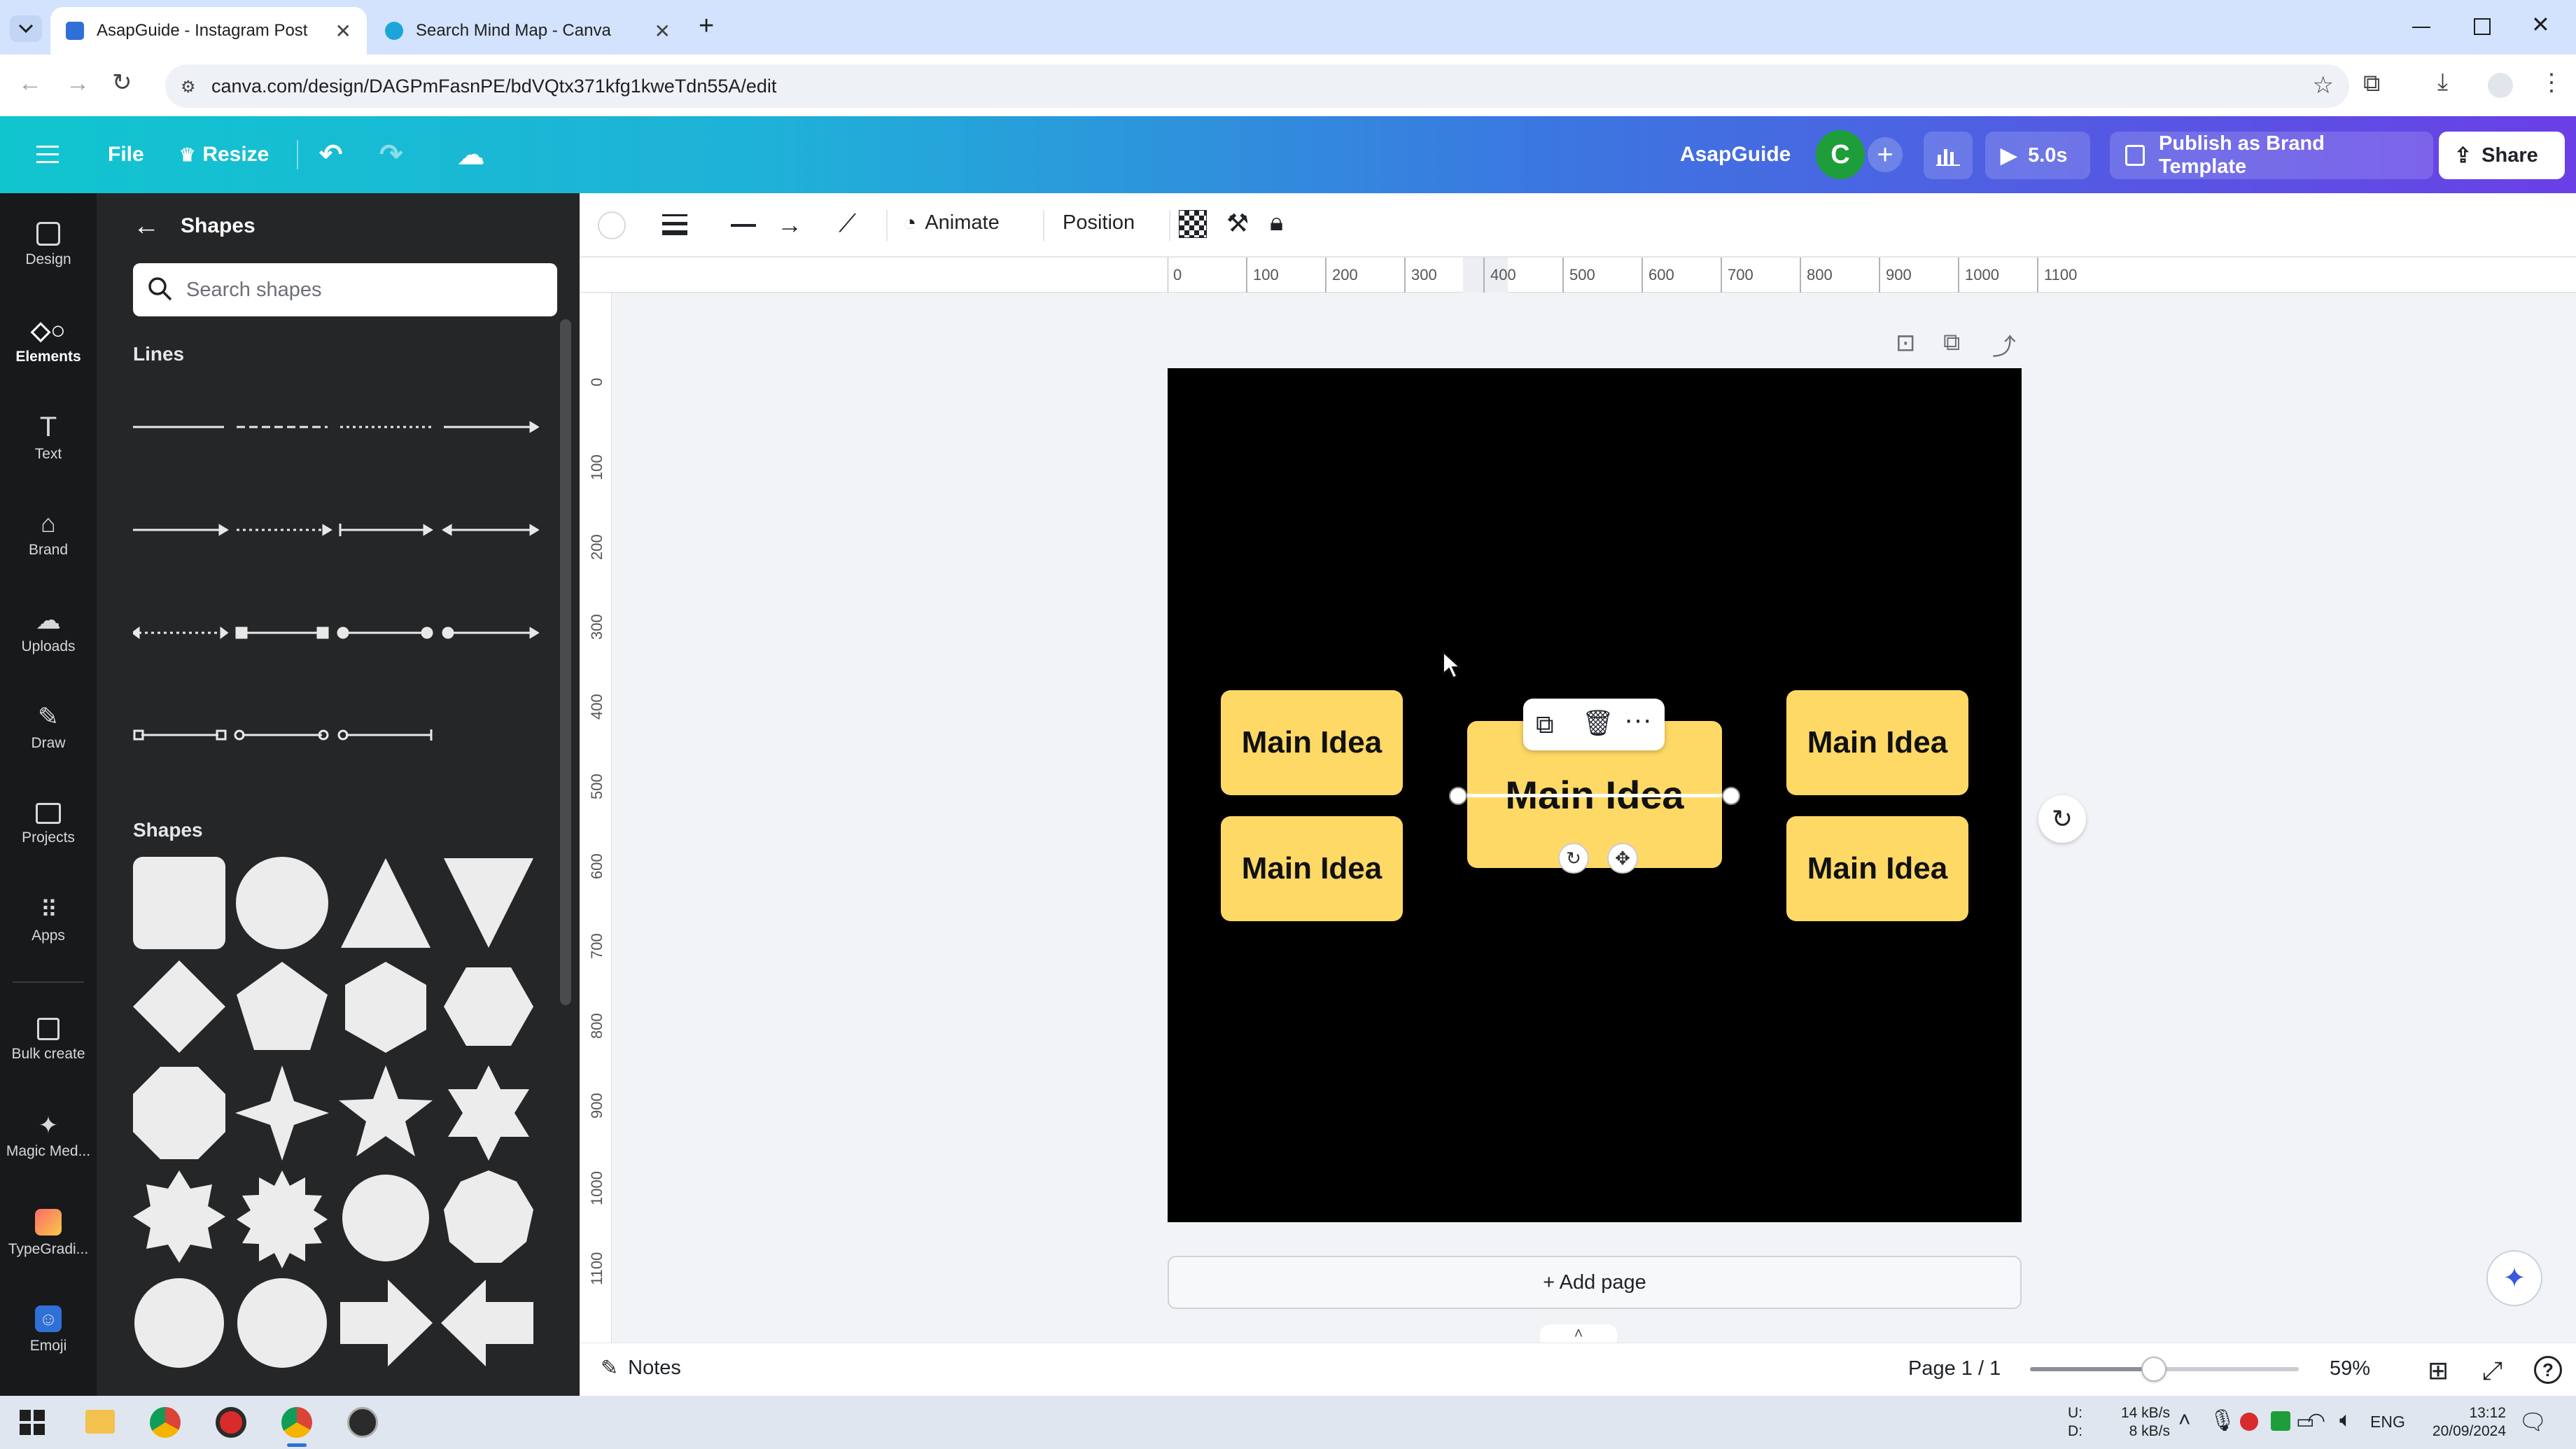 The width and height of the screenshot is (2576, 1449). Describe the element at coordinates (122, 83) in the screenshot. I see `reload-icon: ↻` at that location.